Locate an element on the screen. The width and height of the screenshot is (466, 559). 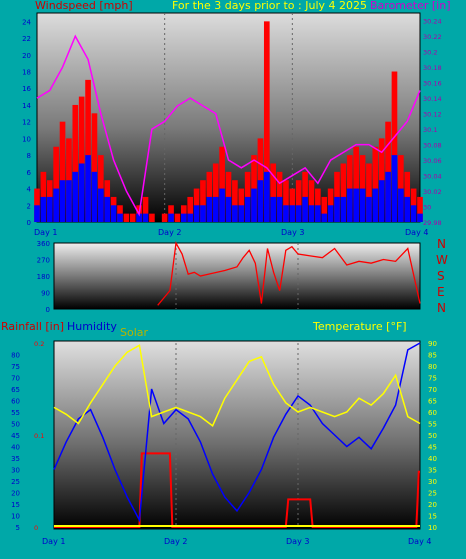
humidity-tick-label: 65 is located at coordinates (15, 390).